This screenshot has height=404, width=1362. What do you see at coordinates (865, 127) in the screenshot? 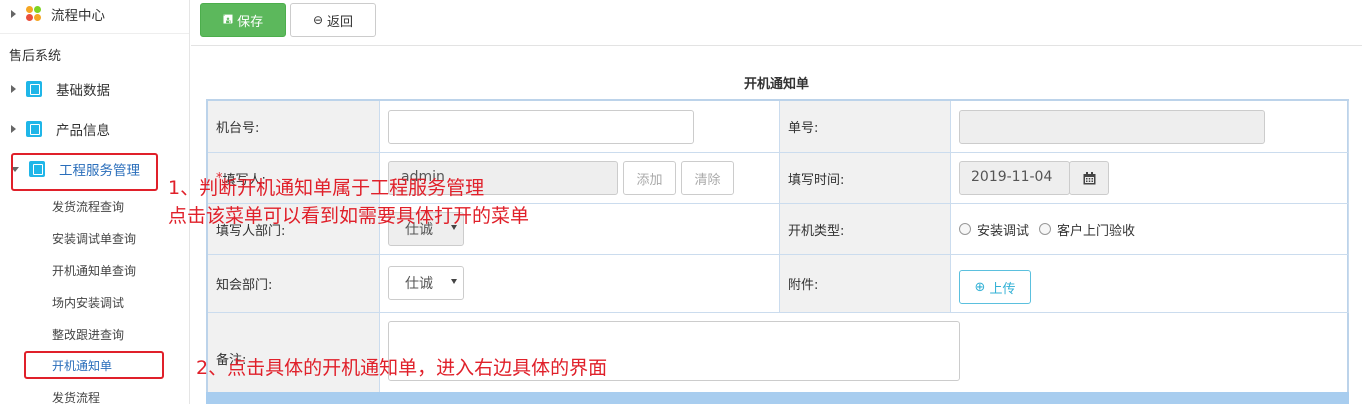
I see `order-no-label: 单号:` at bounding box center [865, 127].